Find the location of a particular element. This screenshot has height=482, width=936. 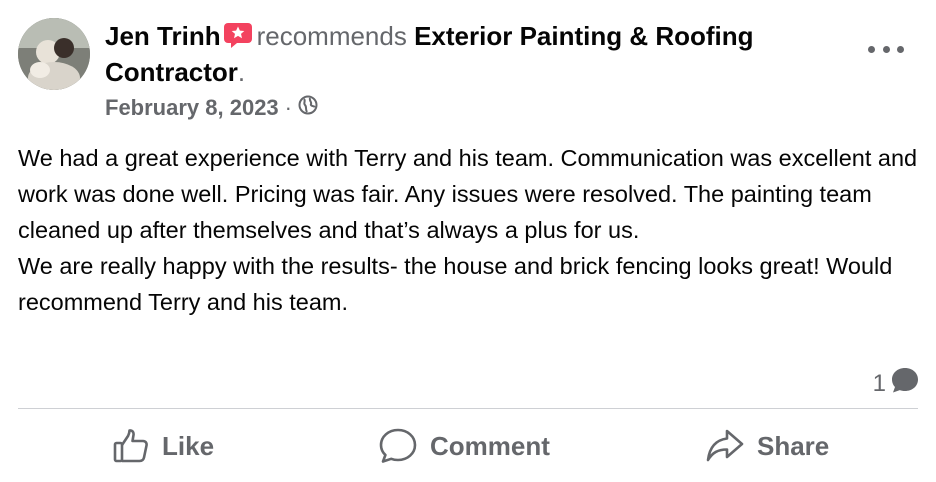

comment-count-value: 1 is located at coordinates (879, 383).